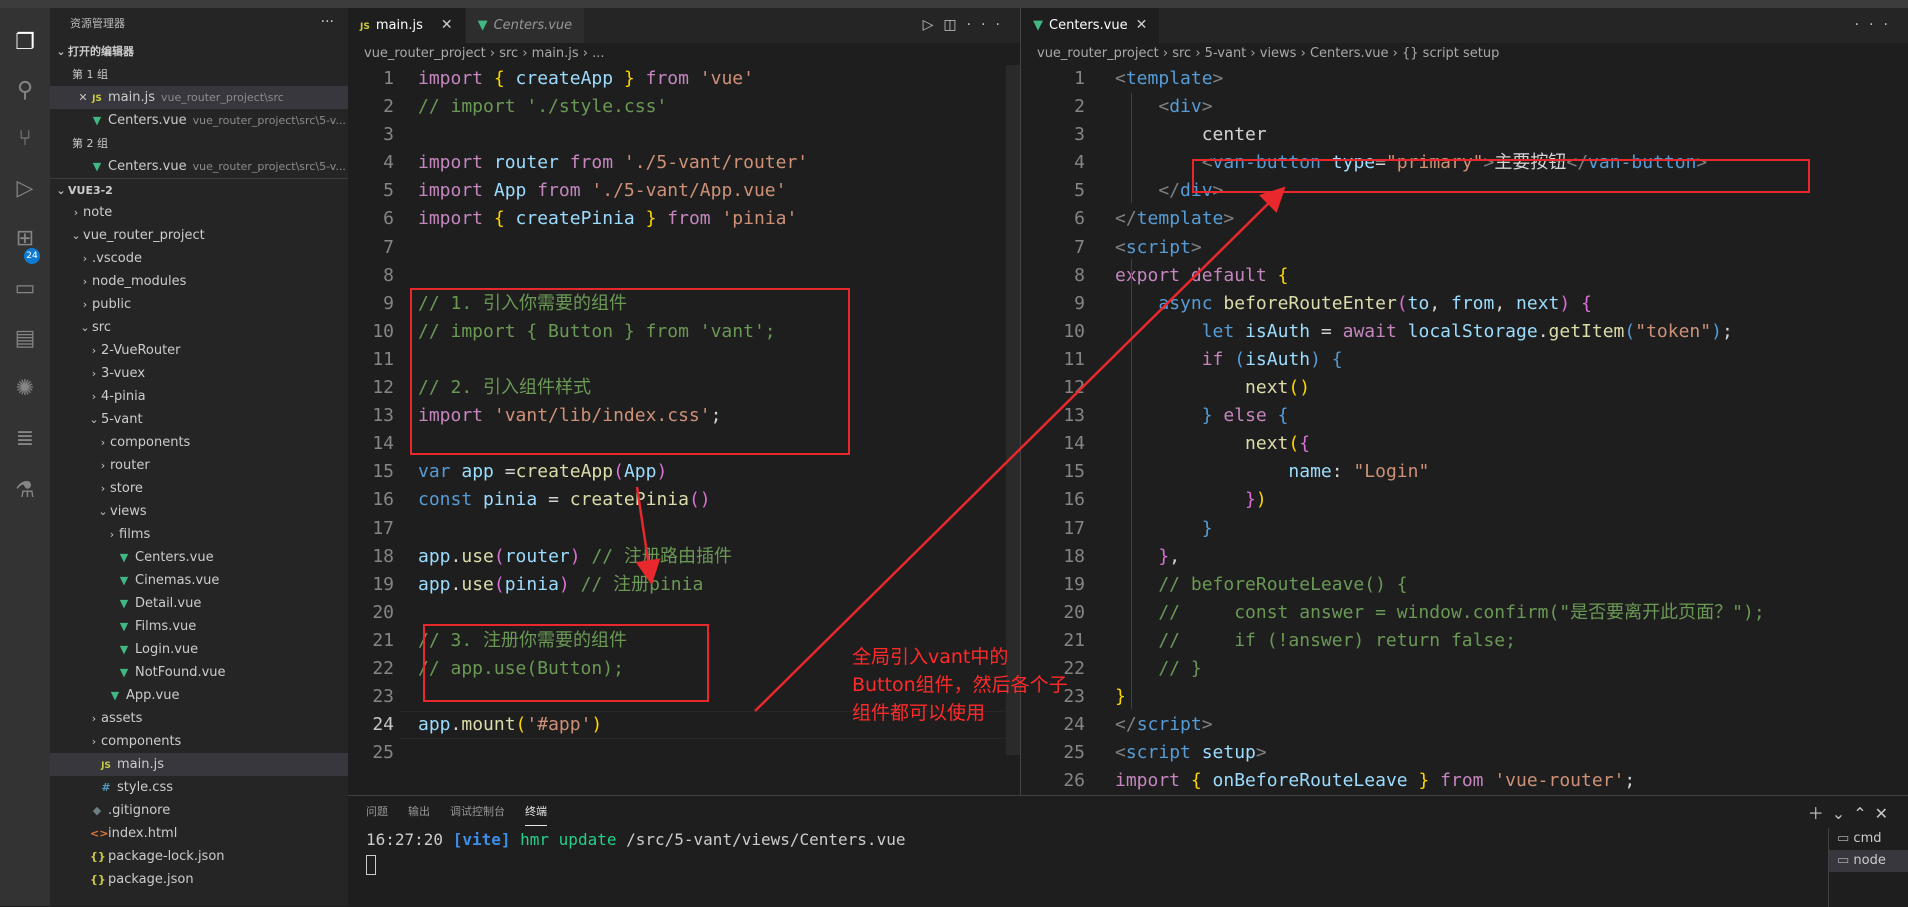 Image resolution: width=1908 pixels, height=907 pixels. What do you see at coordinates (960, 685) in the screenshot?
I see `annotation-note: 全局引入vant中的Button组件，然后各个子组件都可以使用` at bounding box center [960, 685].